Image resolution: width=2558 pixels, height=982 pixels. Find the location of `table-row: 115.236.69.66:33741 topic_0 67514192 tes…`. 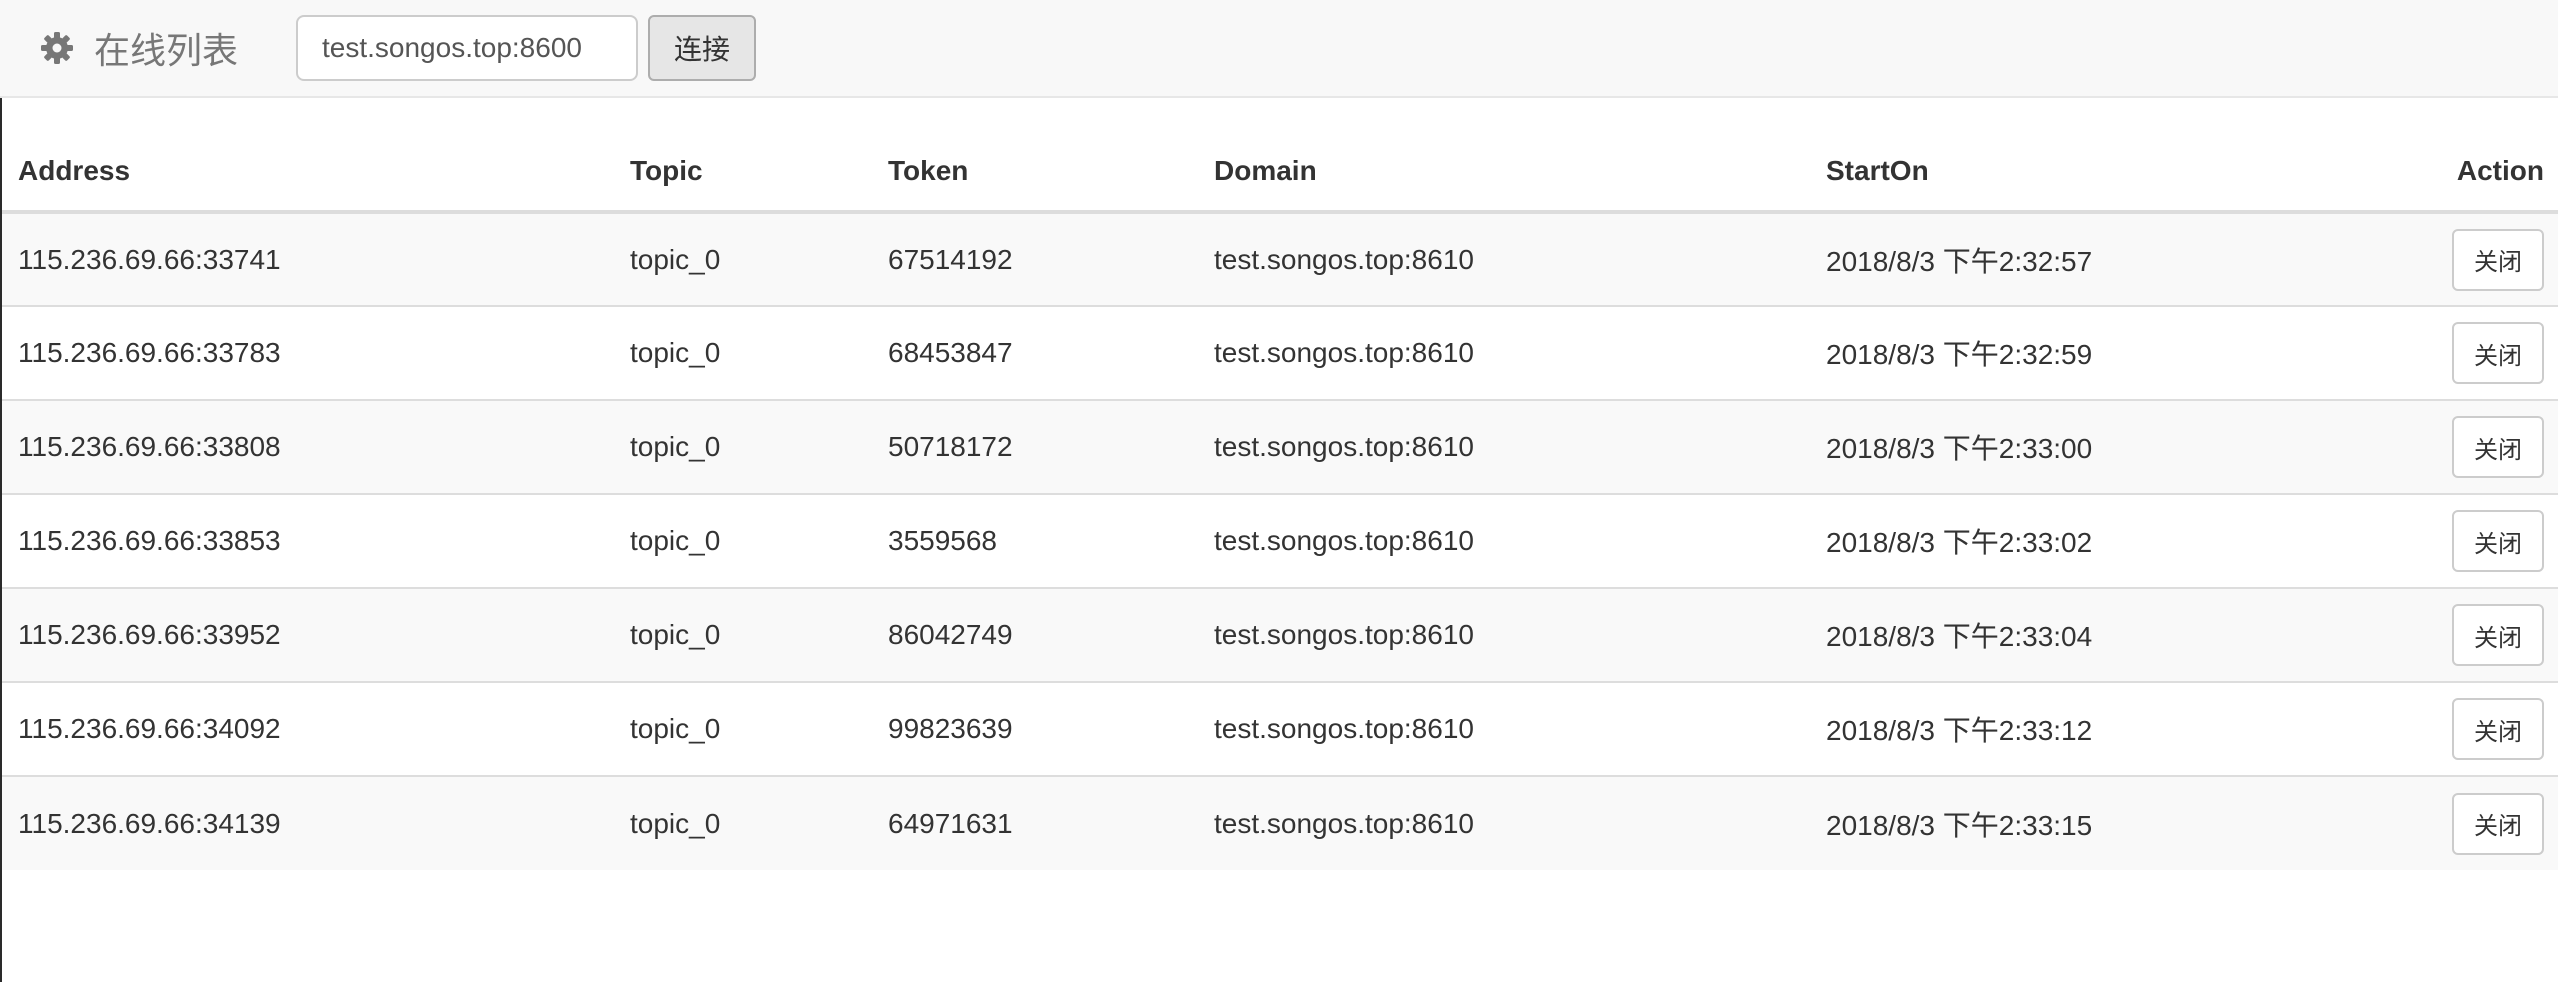

table-row: 115.236.69.66:33741 topic_0 67514192 tes… is located at coordinates (1280, 258).